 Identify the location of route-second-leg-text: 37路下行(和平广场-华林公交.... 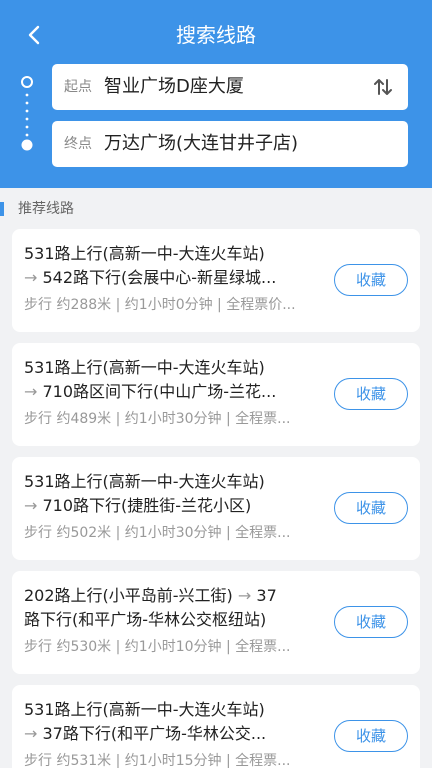
(154, 733).